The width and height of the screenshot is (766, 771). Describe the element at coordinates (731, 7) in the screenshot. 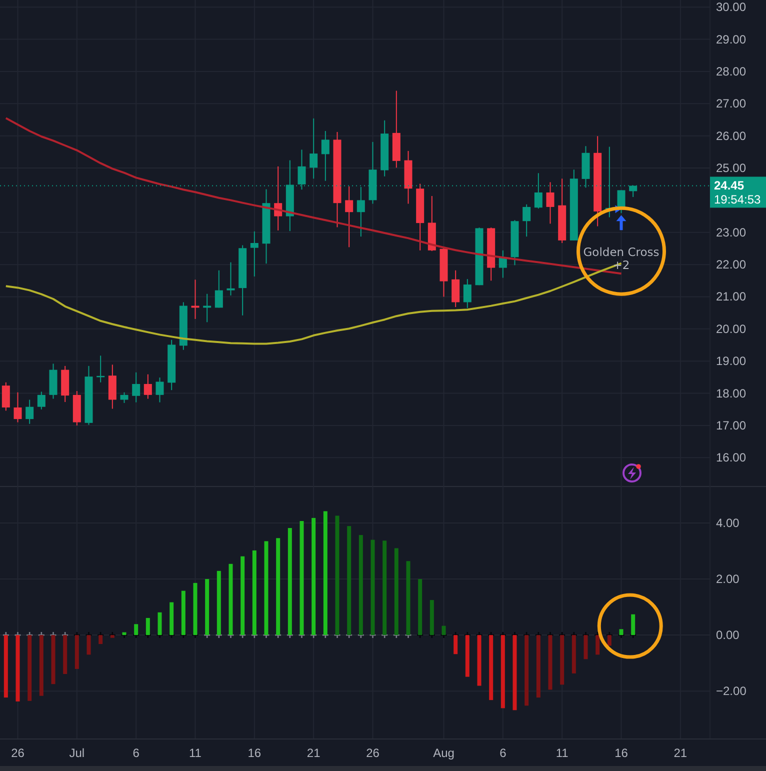

I see `axis-label: 30.00` at that location.